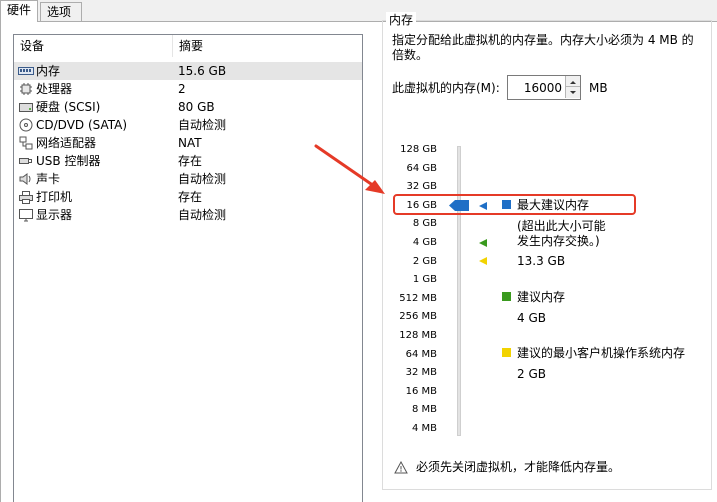  What do you see at coordinates (598, 88) in the screenshot?
I see `memory-unit: MB` at bounding box center [598, 88].